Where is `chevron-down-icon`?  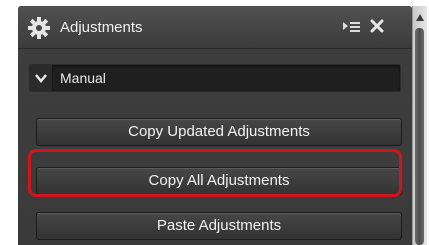 chevron-down-icon is located at coordinates (41, 78).